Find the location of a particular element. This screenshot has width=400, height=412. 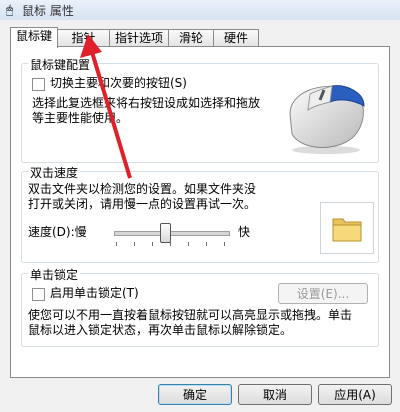

switch-buttons-checkbox is located at coordinates (38, 84).